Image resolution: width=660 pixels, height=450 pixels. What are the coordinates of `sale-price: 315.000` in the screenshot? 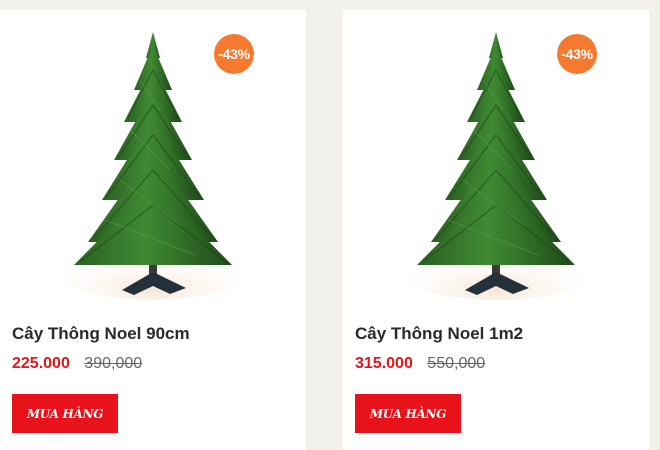 It's located at (384, 363).